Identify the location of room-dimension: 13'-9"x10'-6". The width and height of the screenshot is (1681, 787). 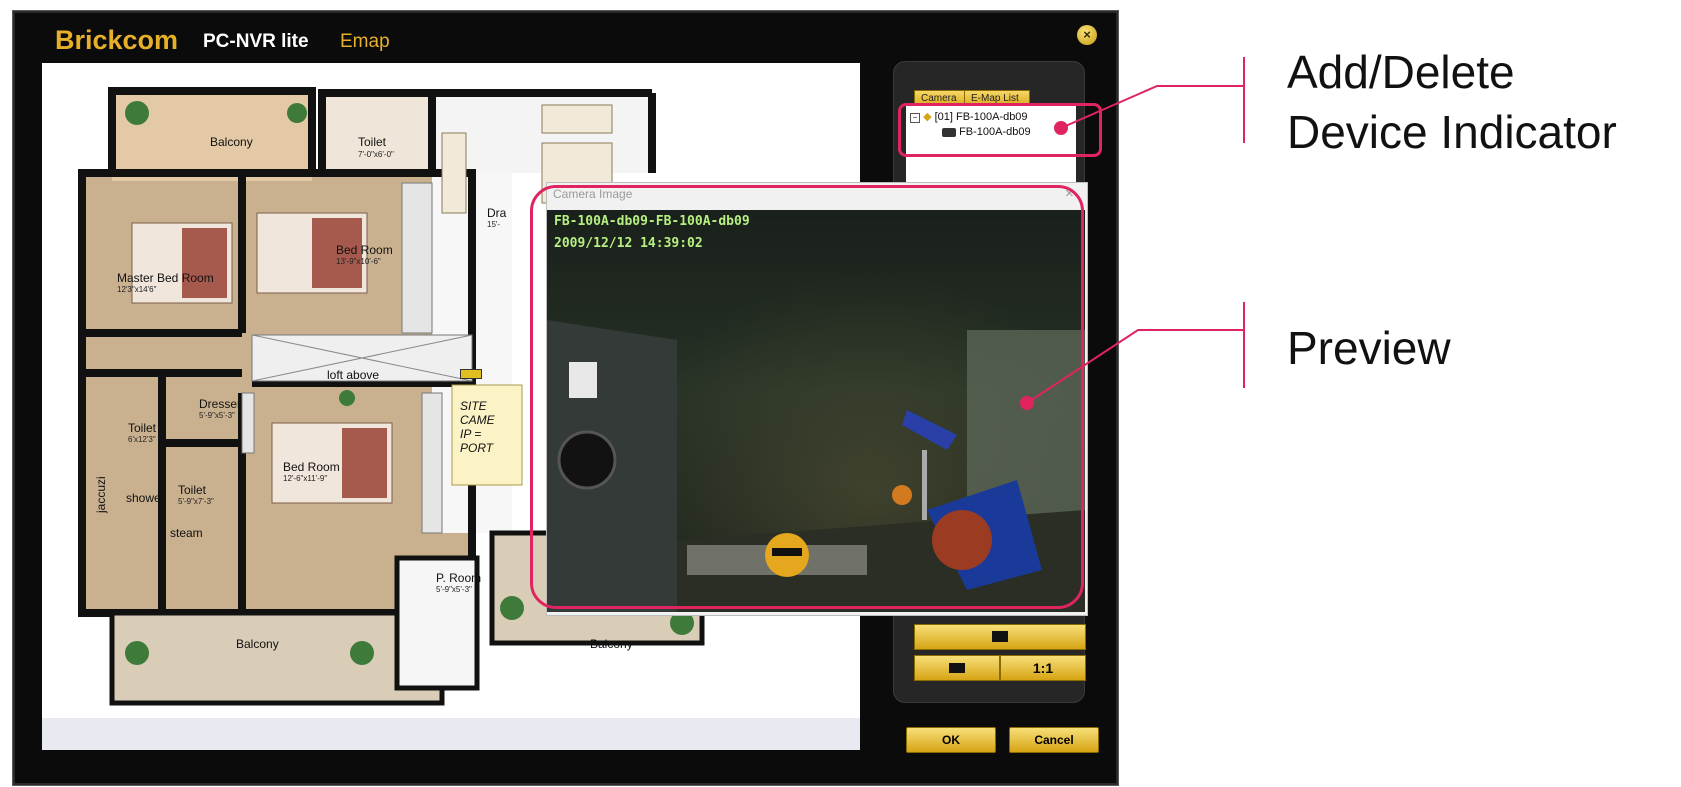
(358, 261).